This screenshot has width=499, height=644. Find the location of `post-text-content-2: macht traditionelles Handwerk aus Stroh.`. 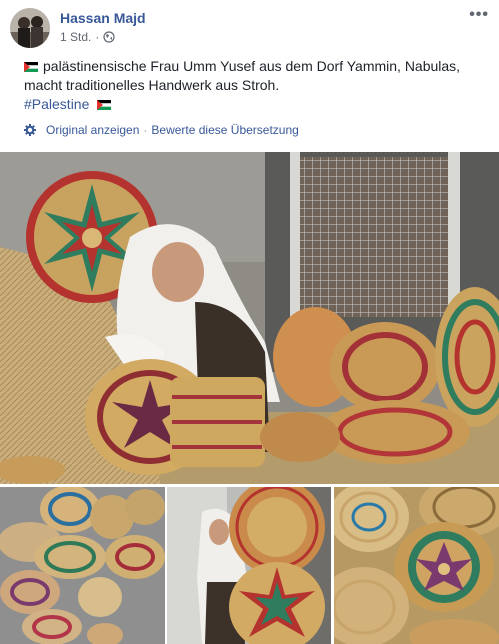

post-text-content-2: macht traditionelles Handwerk aus Stroh. is located at coordinates (152, 85).